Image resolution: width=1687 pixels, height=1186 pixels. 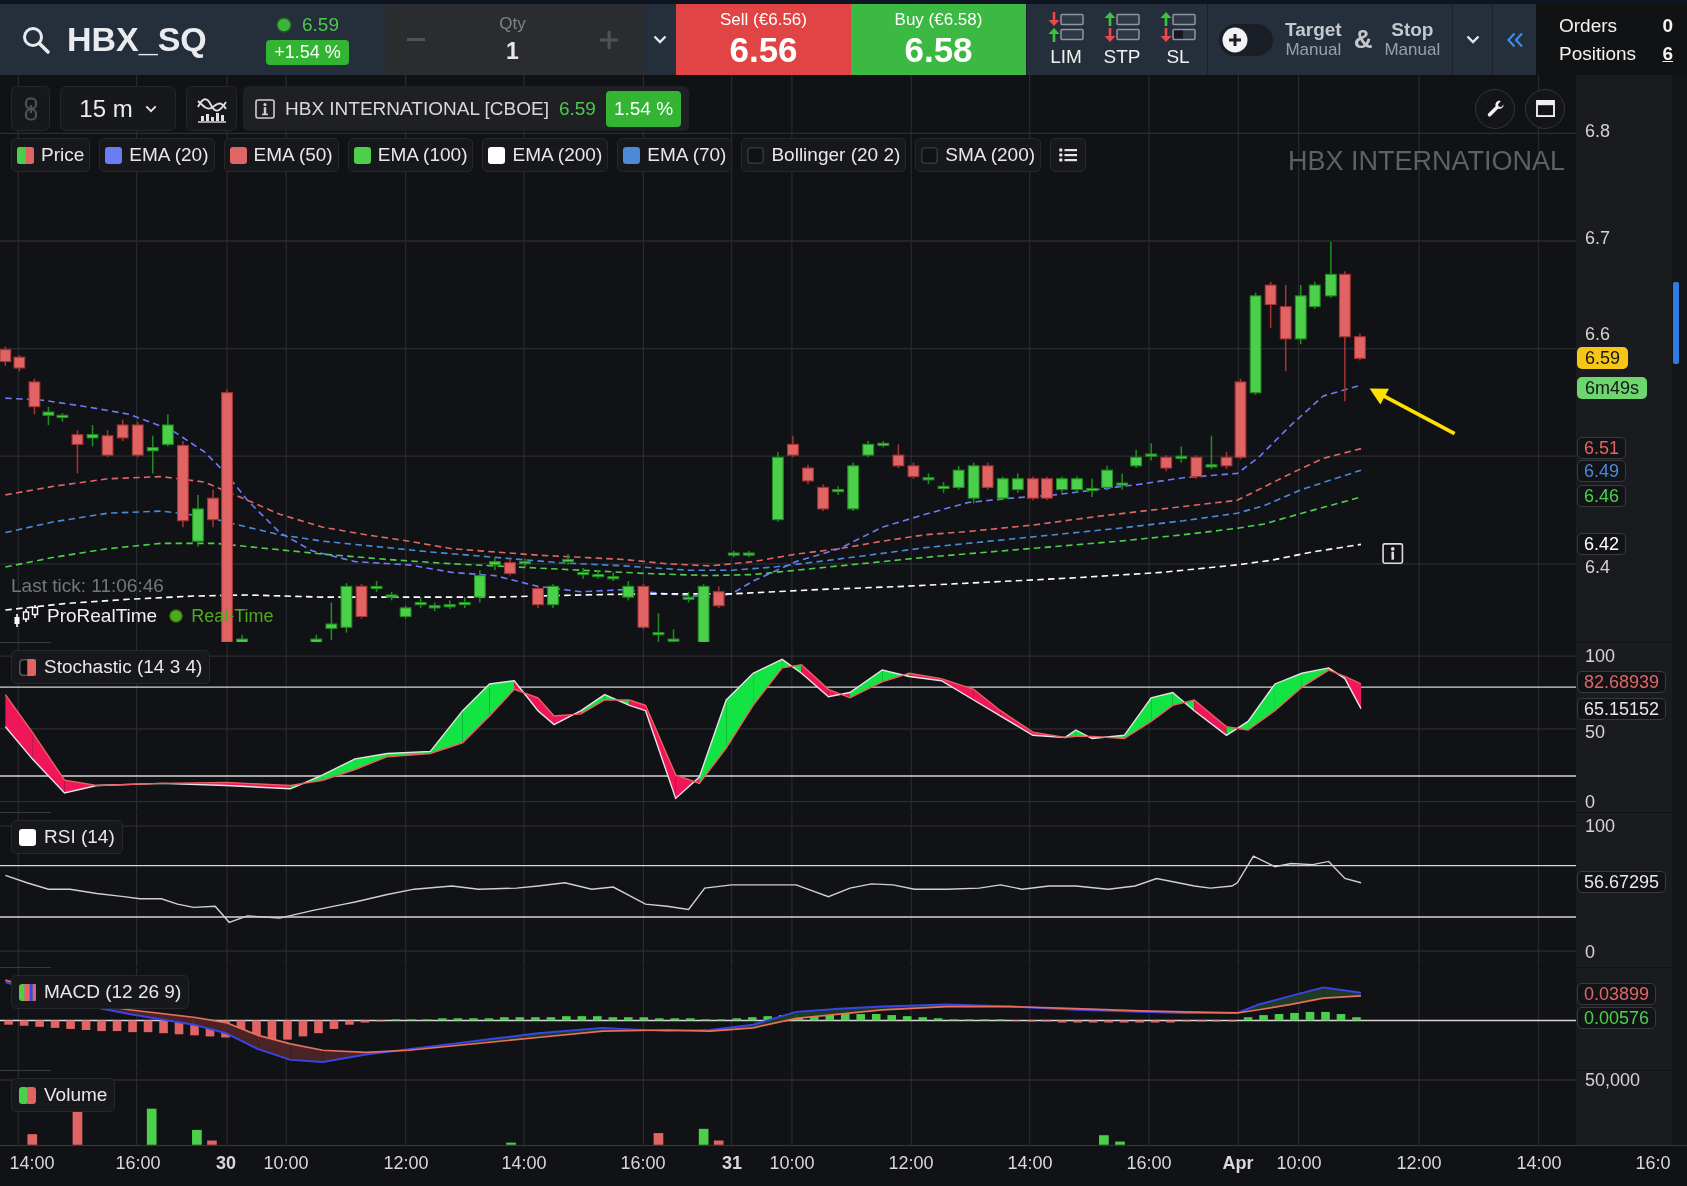 I want to click on list-button, so click(x=1068, y=155).